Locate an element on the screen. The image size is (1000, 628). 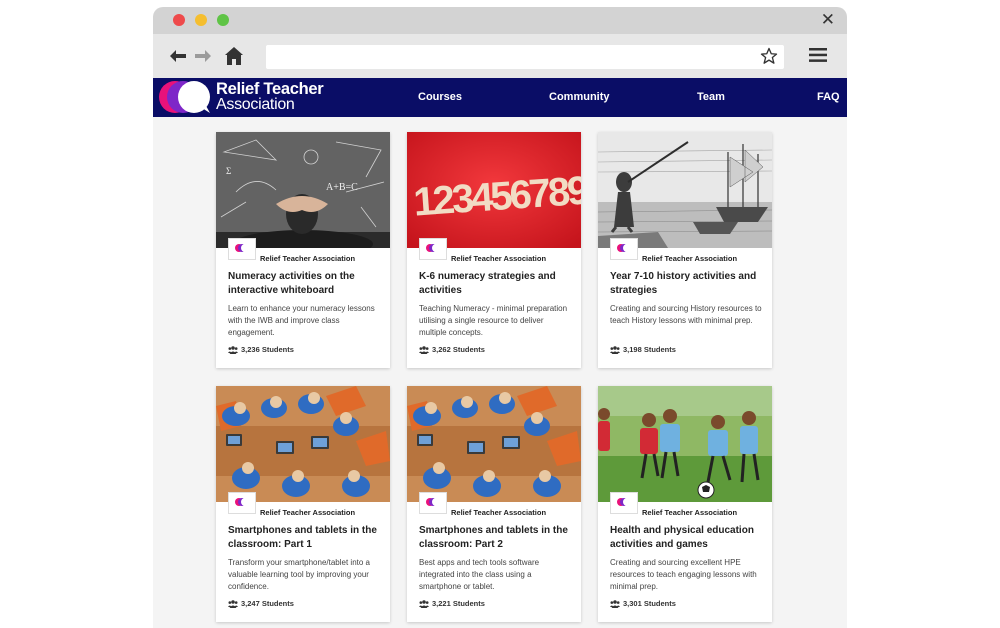
student-count: 3,247 Students is located at coordinates (261, 603).